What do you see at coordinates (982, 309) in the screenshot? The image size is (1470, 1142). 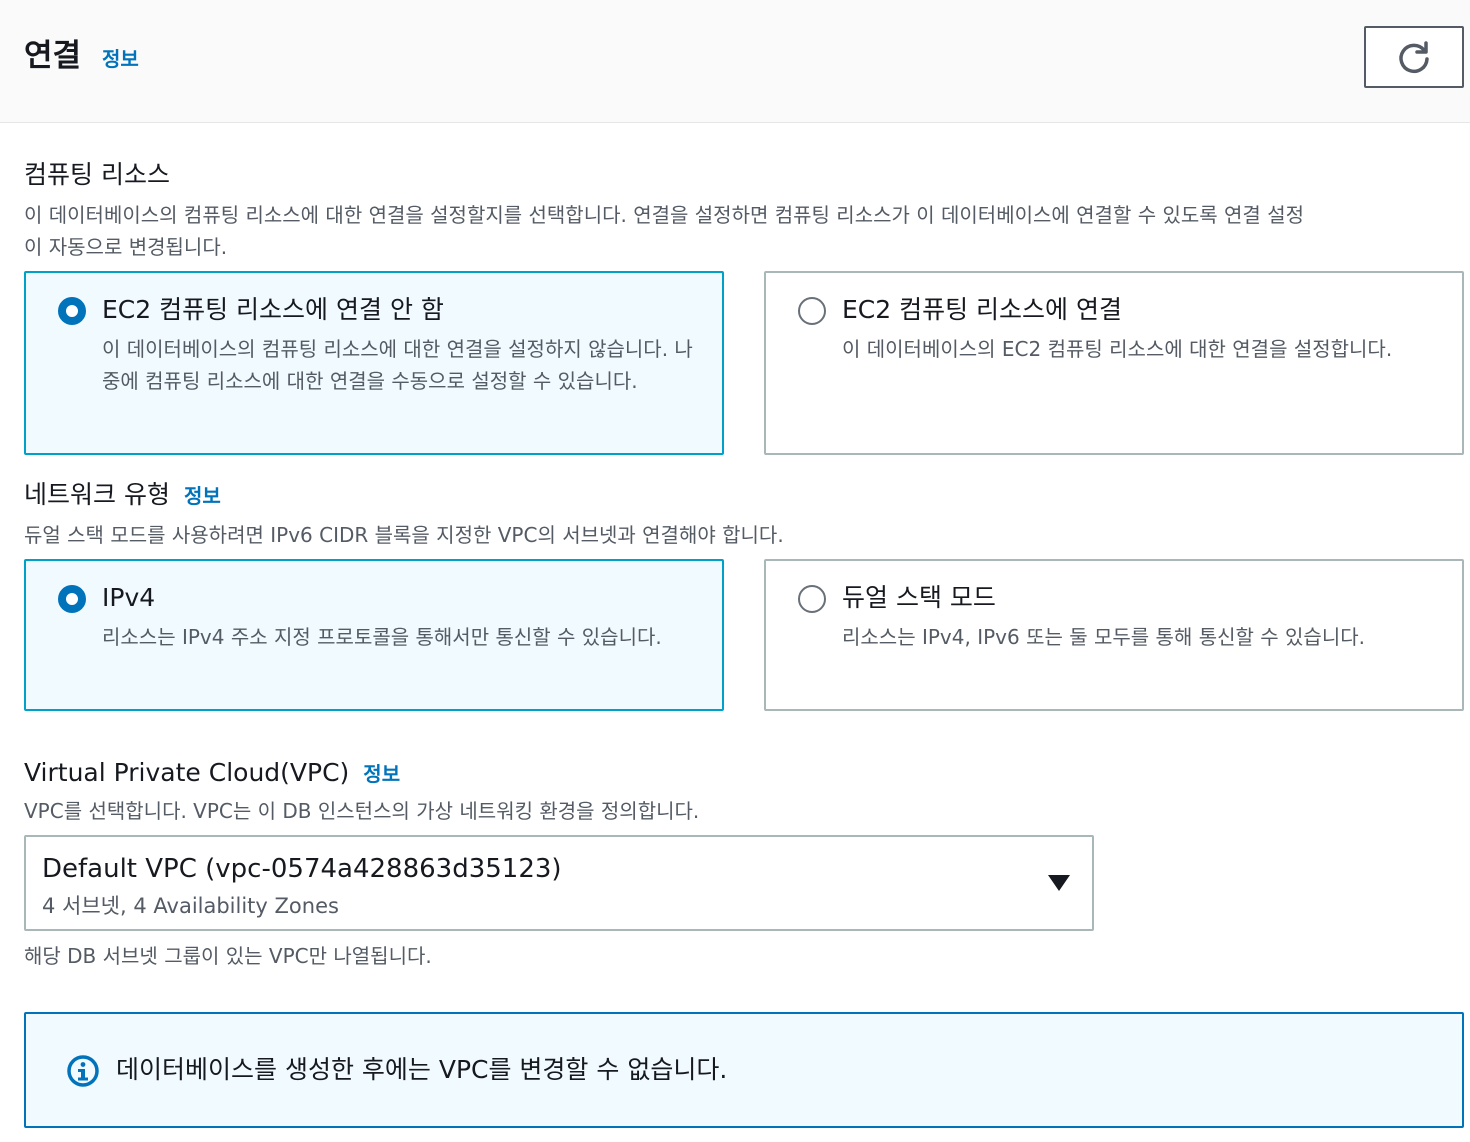 I see `option-title: EC2 컴퓨팅 리소스에 연결` at bounding box center [982, 309].